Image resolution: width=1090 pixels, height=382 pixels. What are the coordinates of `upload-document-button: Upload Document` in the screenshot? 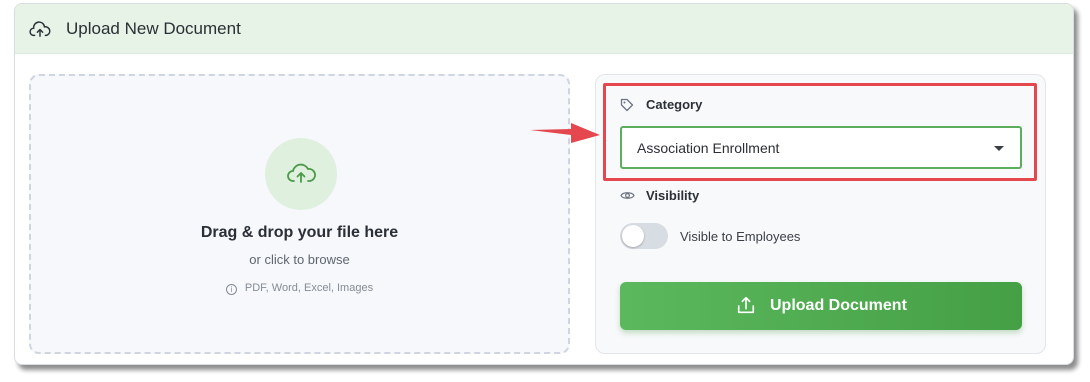 It's located at (821, 306).